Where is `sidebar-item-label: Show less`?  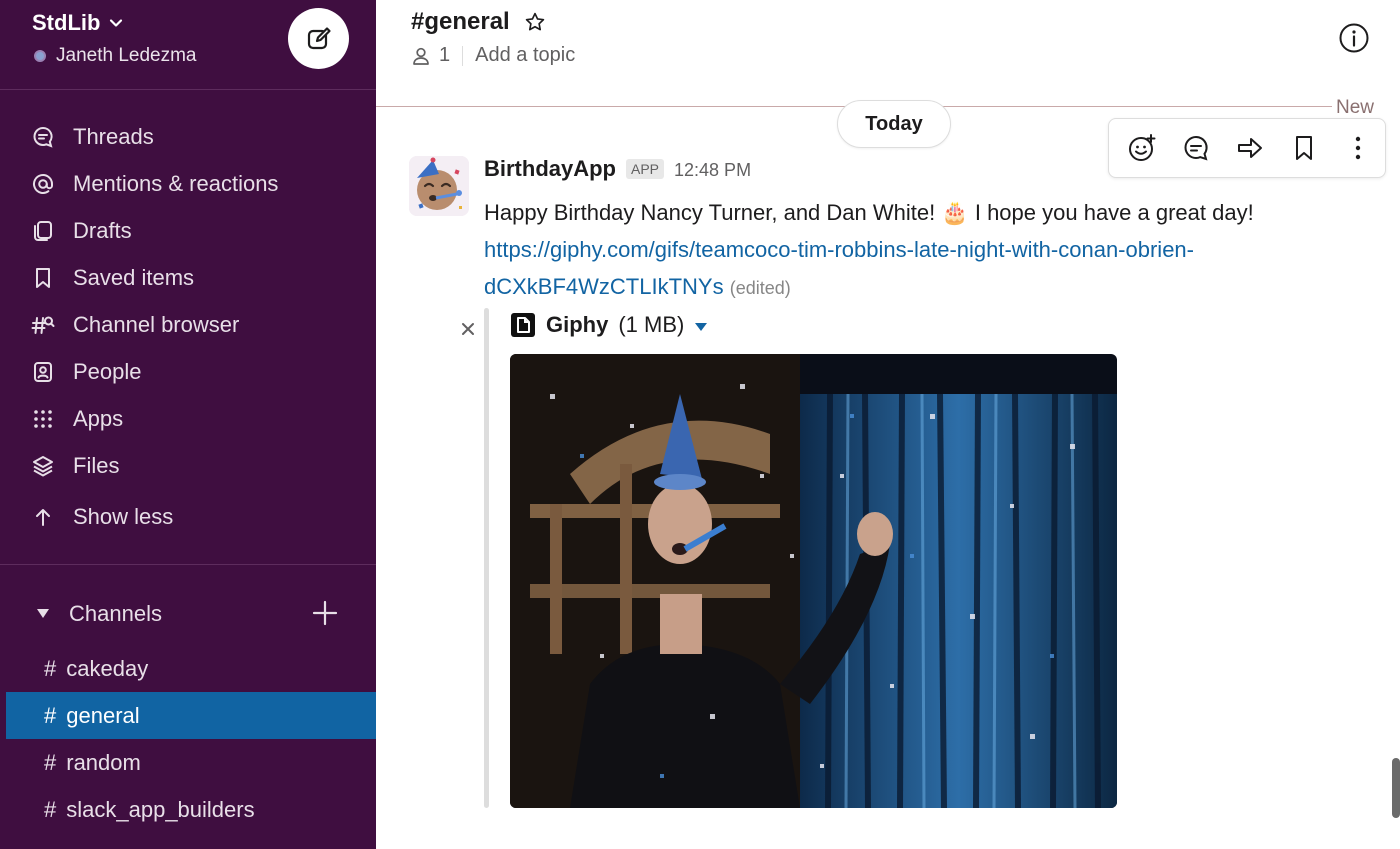
sidebar-item-label: Show less is located at coordinates (123, 516).